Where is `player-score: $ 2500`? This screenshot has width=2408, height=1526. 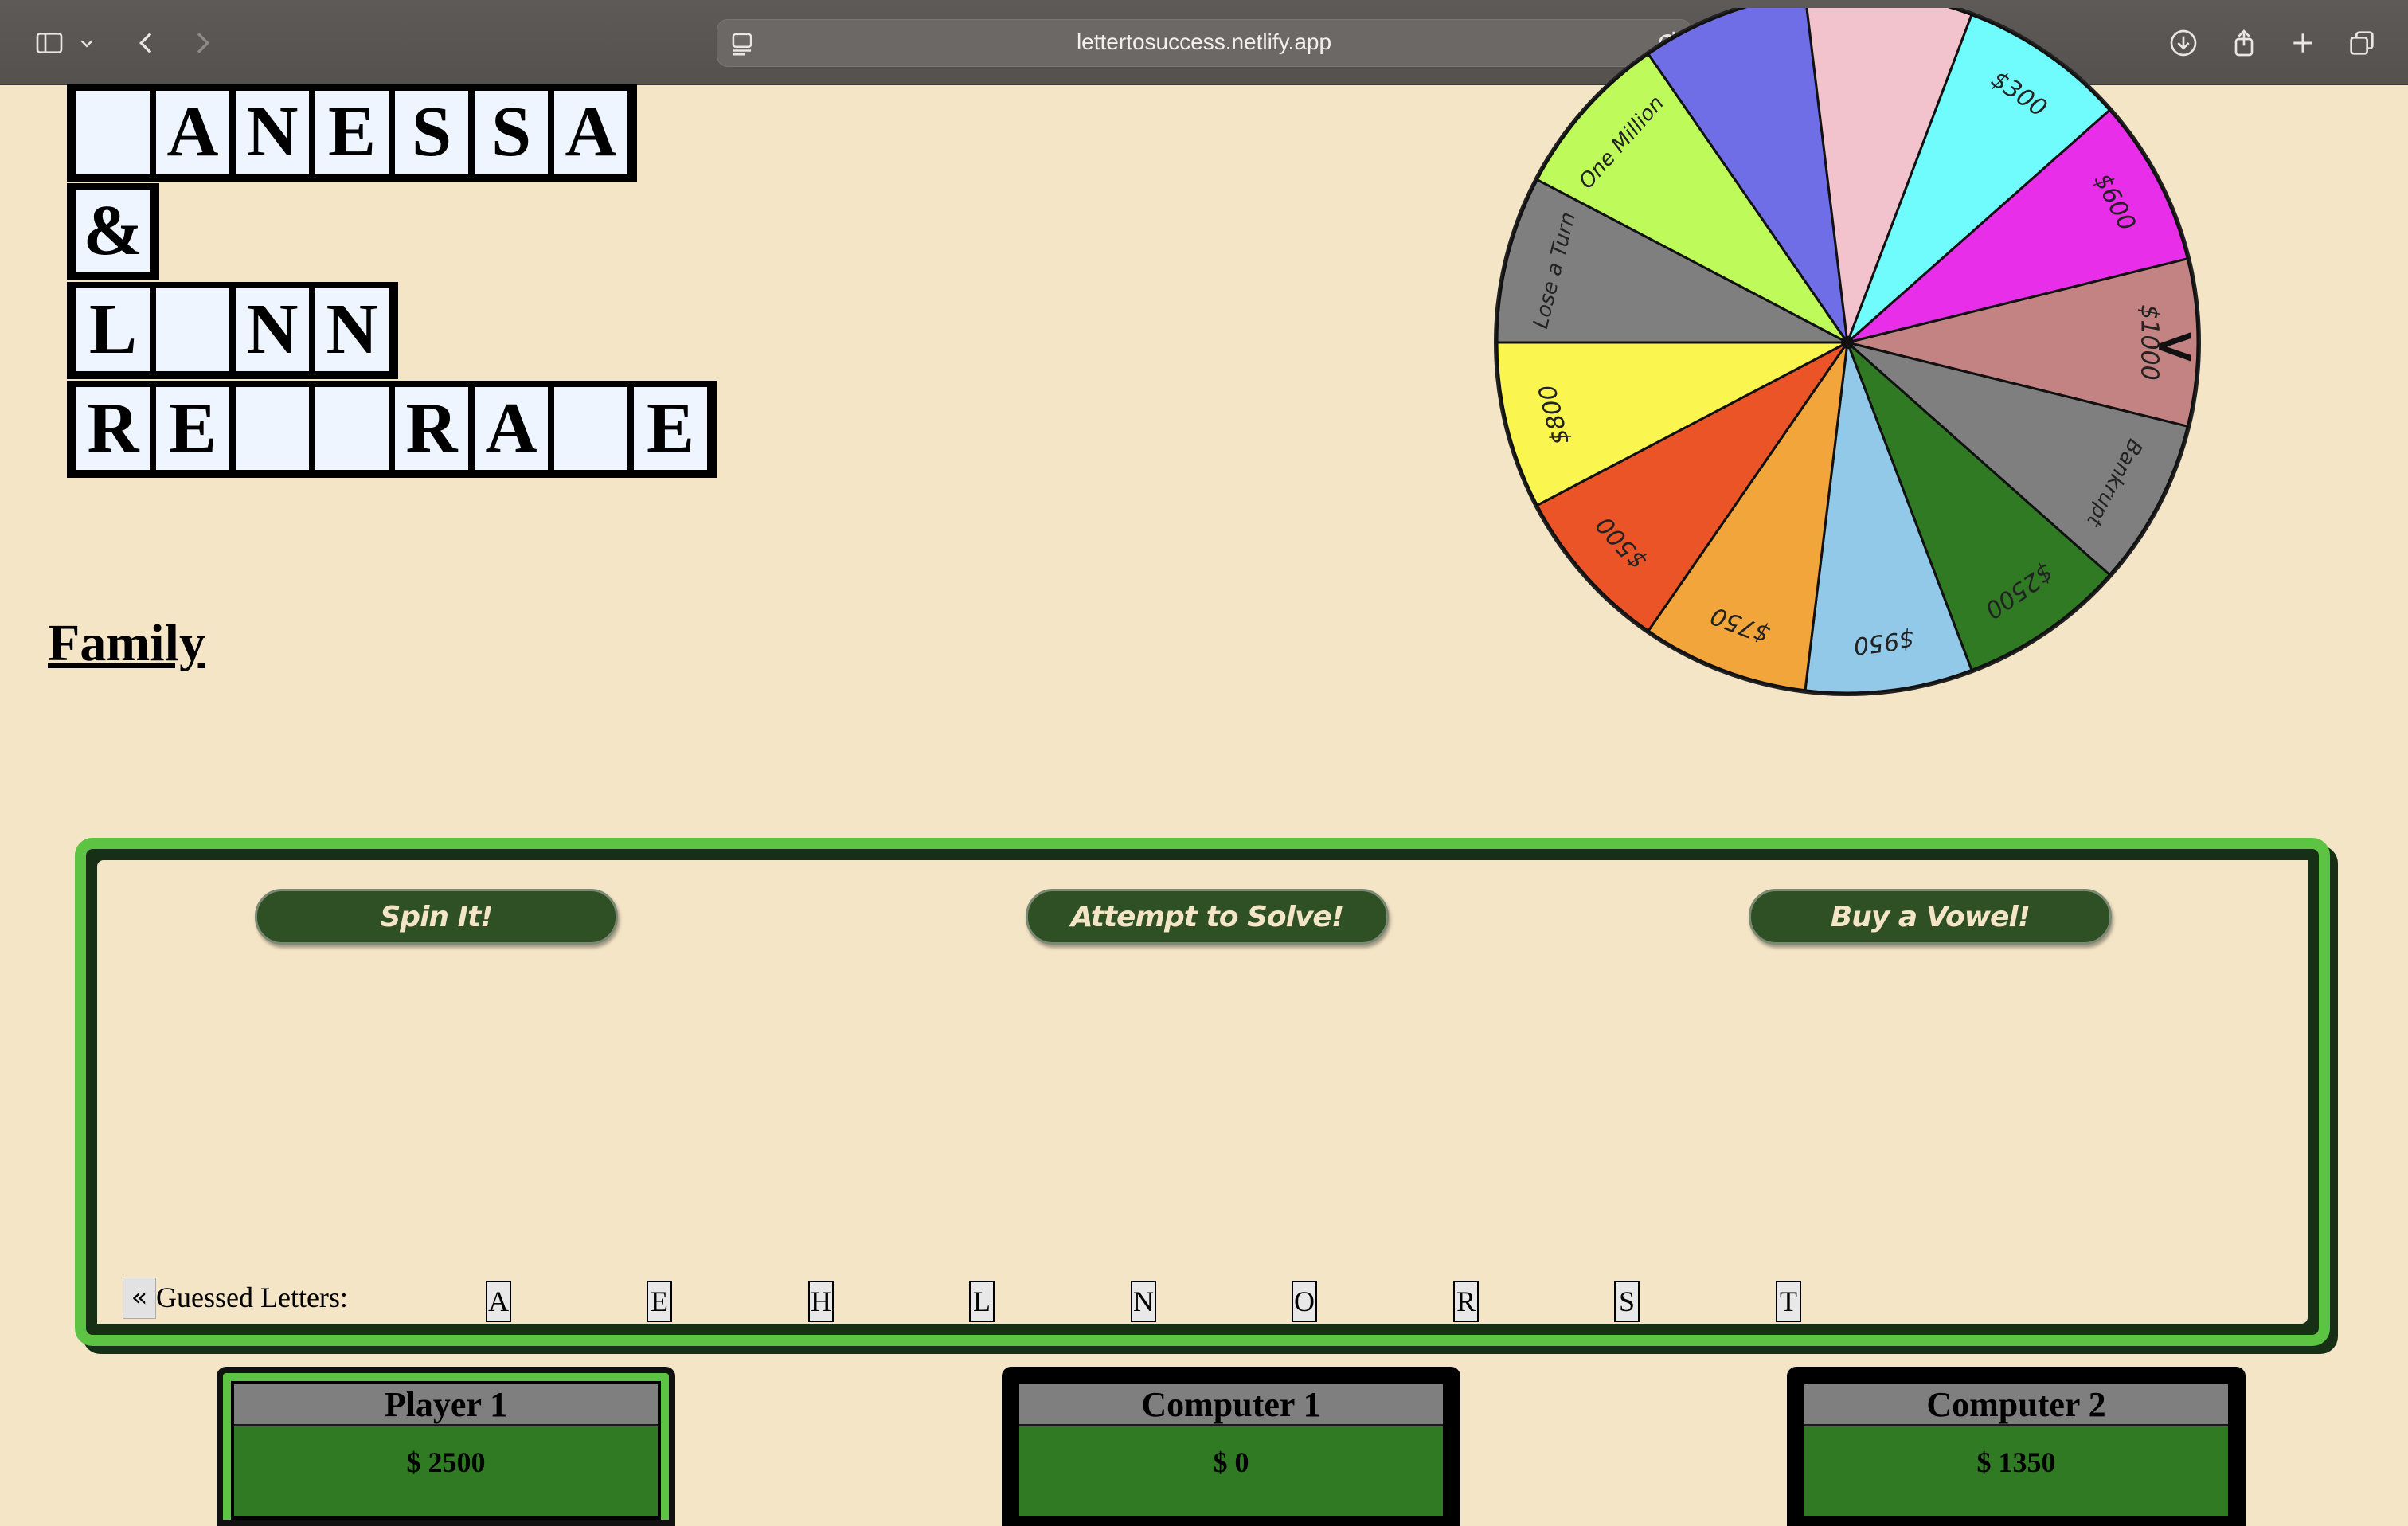
player-score: $ 2500 is located at coordinates (446, 1462).